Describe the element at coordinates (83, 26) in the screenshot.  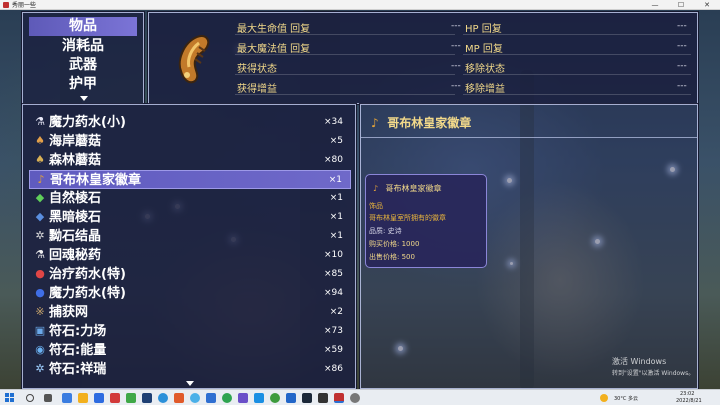
I see `category-items: 物品` at that location.